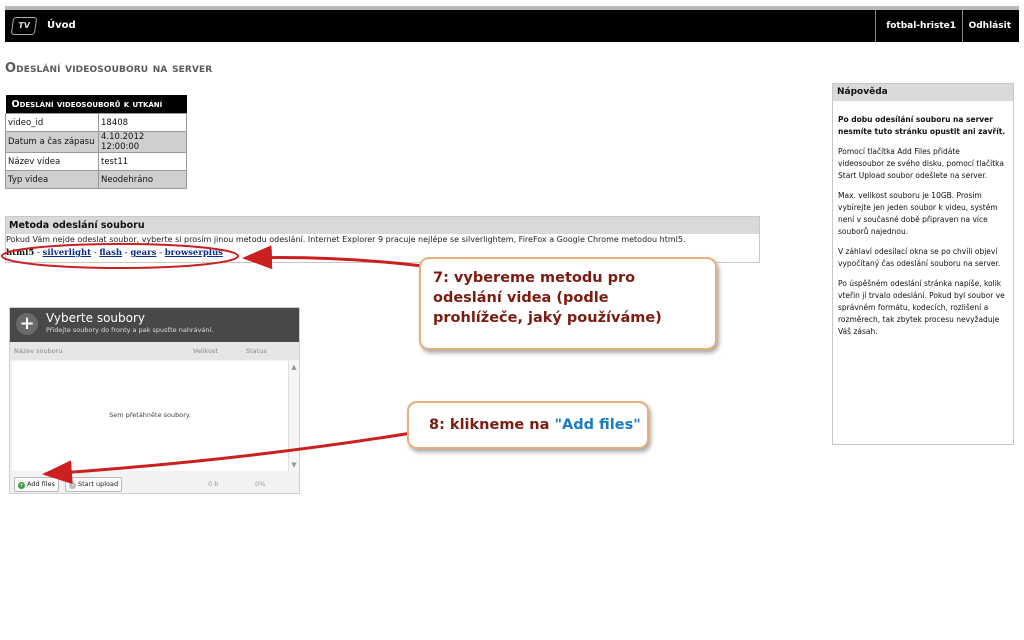 Image resolution: width=1024 pixels, height=640 pixels. Describe the element at coordinates (143, 253) in the screenshot. I see `method-link-gears: gears` at that location.